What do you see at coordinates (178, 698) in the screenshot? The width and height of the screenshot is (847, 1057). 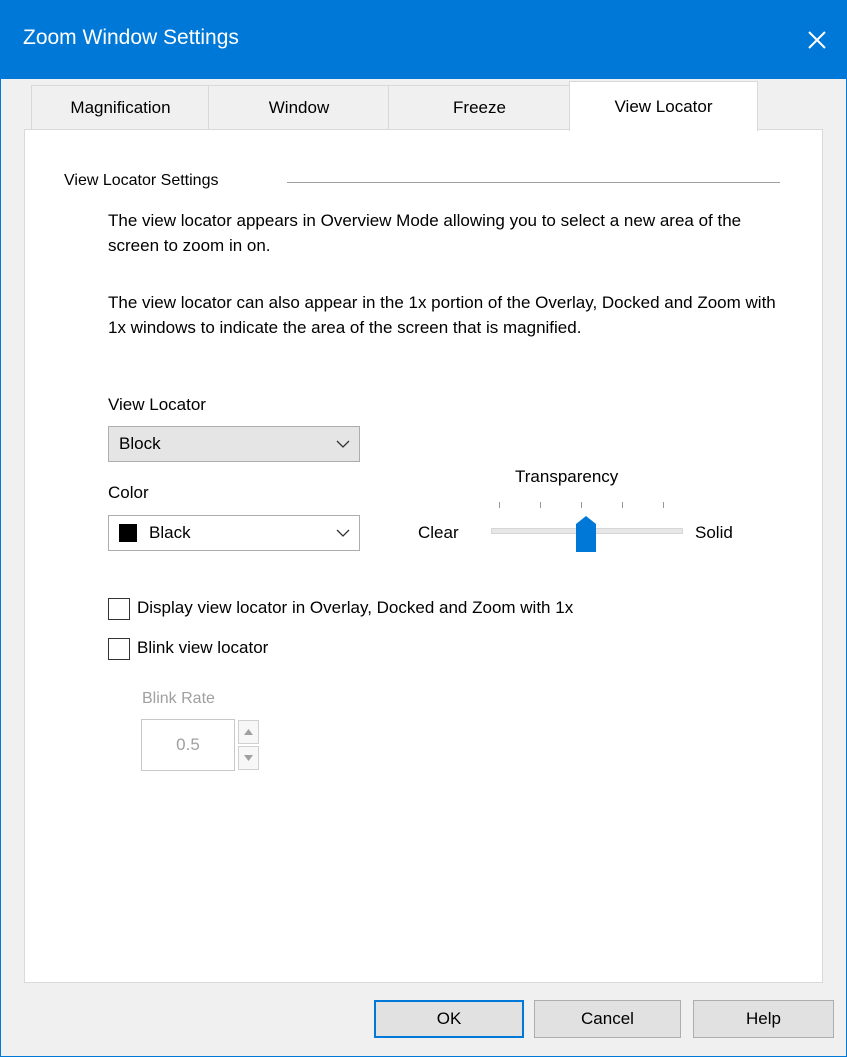 I see `blink-rate-label: Blink Rate` at bounding box center [178, 698].